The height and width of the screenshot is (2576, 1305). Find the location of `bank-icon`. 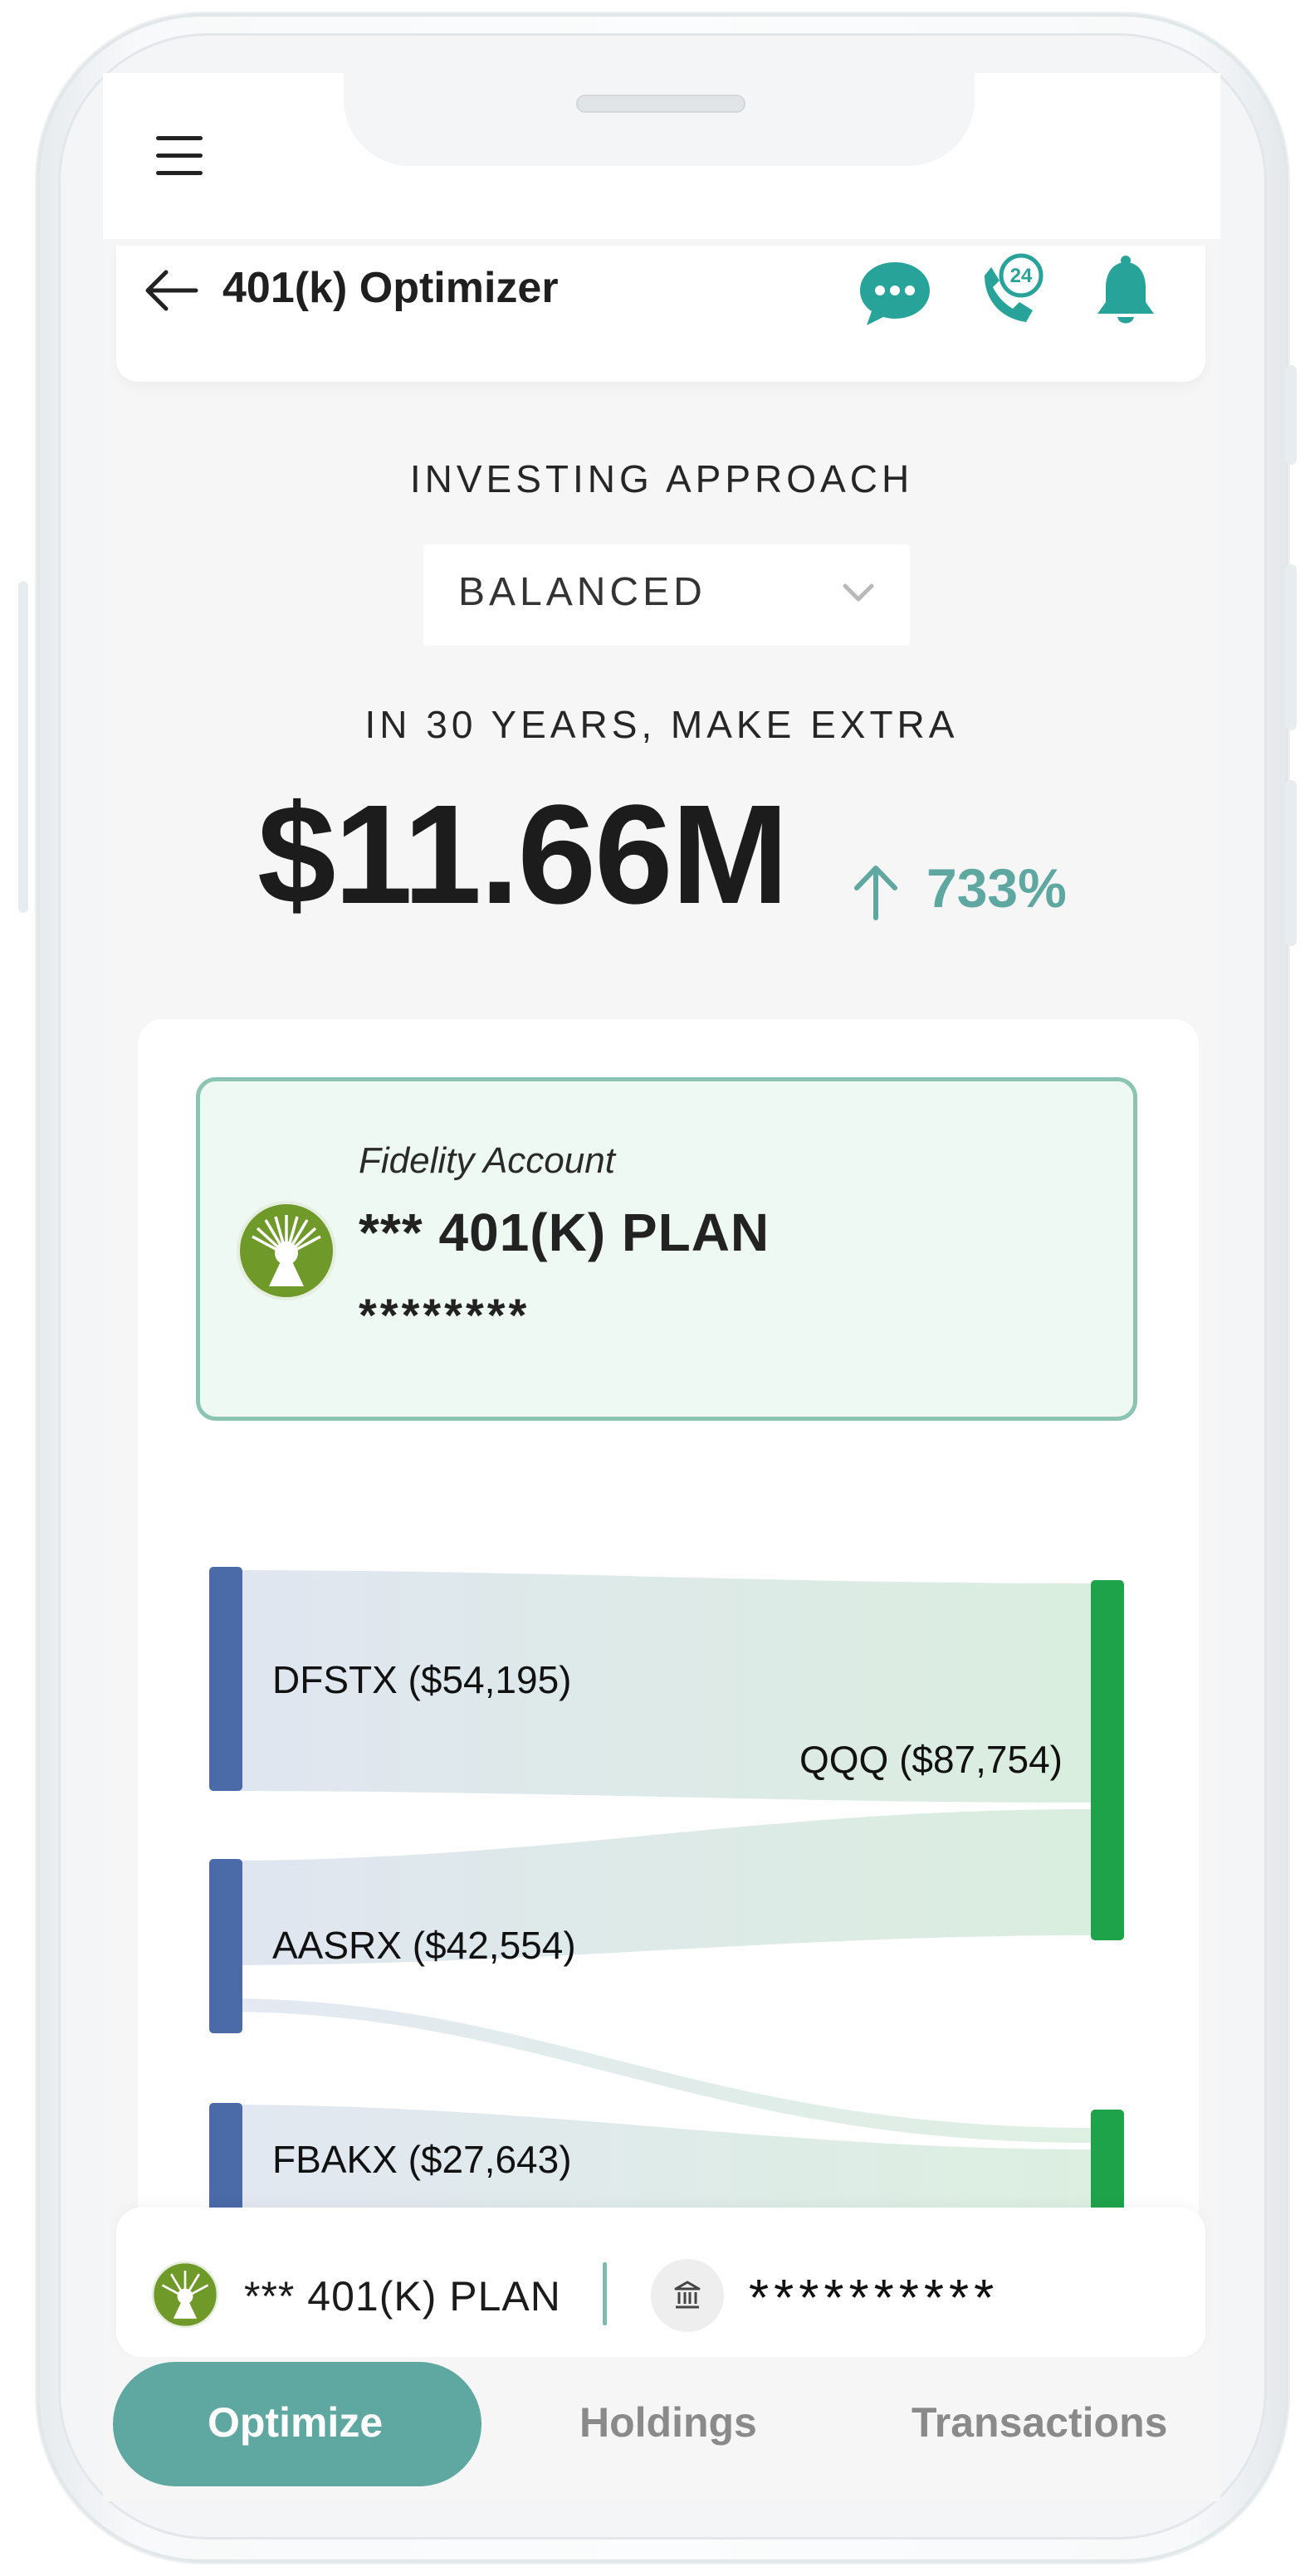

bank-icon is located at coordinates (687, 2296).